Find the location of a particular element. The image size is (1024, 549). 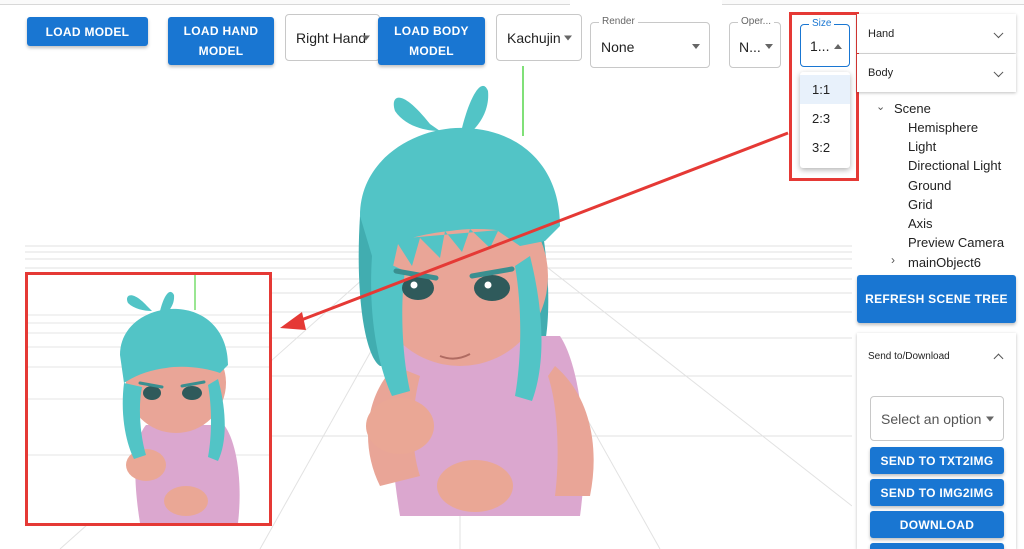

collapse-caret-icon: › is located at coordinates (893, 260).